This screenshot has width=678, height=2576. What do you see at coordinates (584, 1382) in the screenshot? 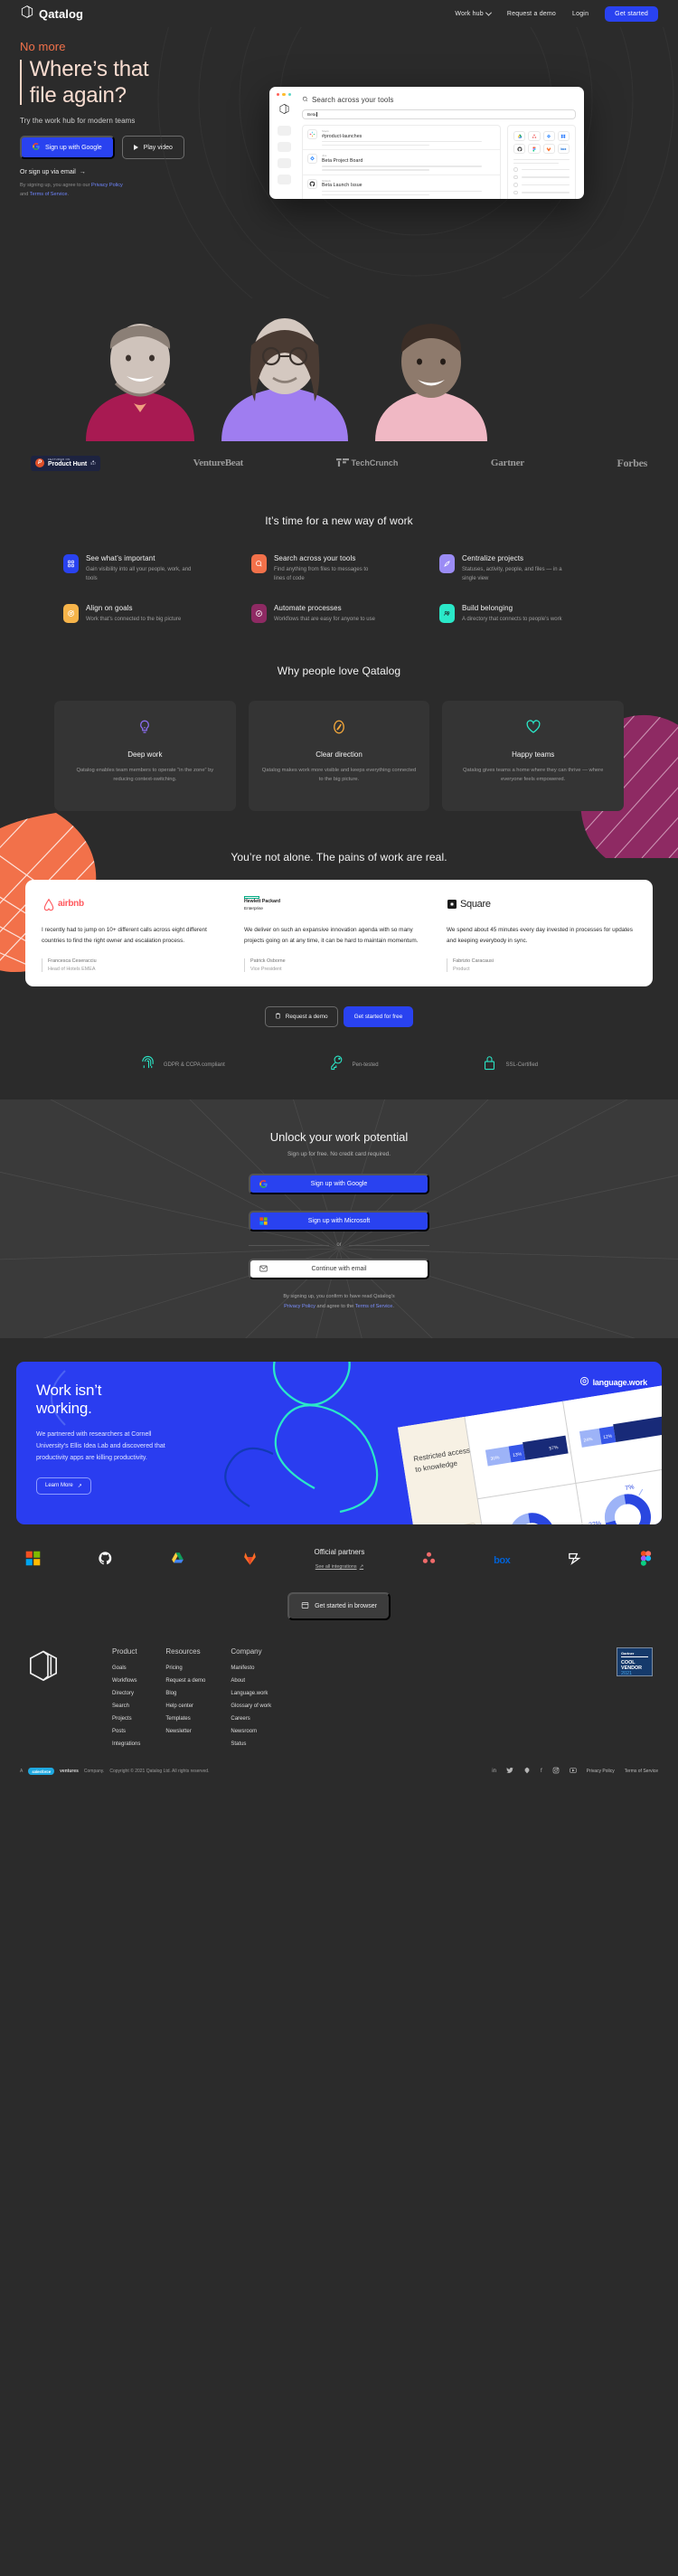
I see `language-work-mark-icon` at bounding box center [584, 1382].